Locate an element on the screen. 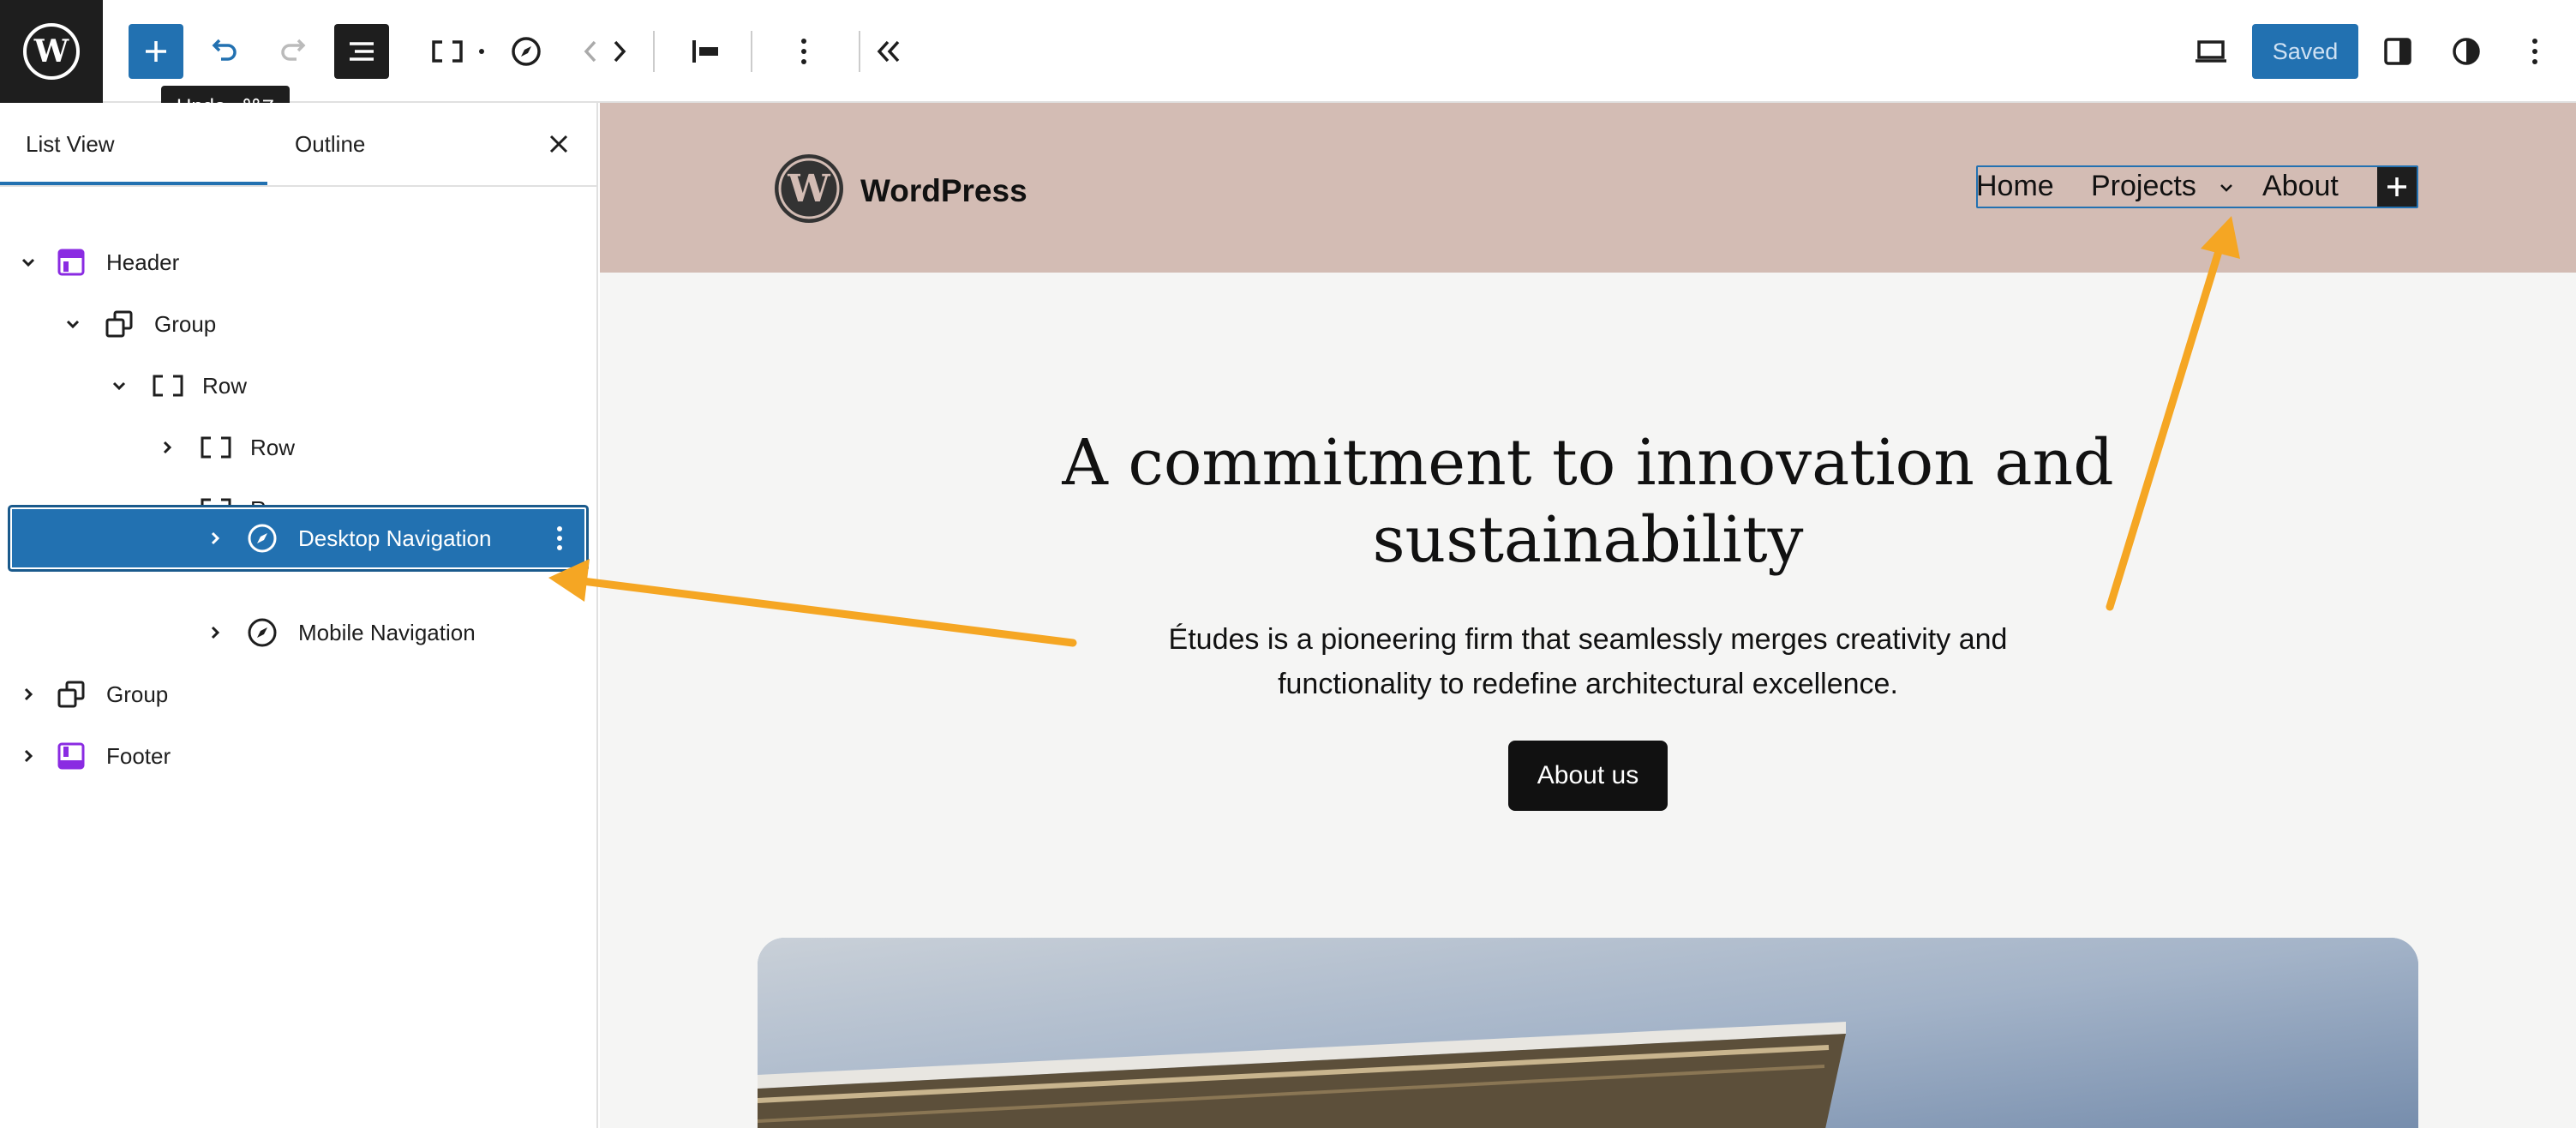  close-sidebar-button is located at coordinates (559, 144).